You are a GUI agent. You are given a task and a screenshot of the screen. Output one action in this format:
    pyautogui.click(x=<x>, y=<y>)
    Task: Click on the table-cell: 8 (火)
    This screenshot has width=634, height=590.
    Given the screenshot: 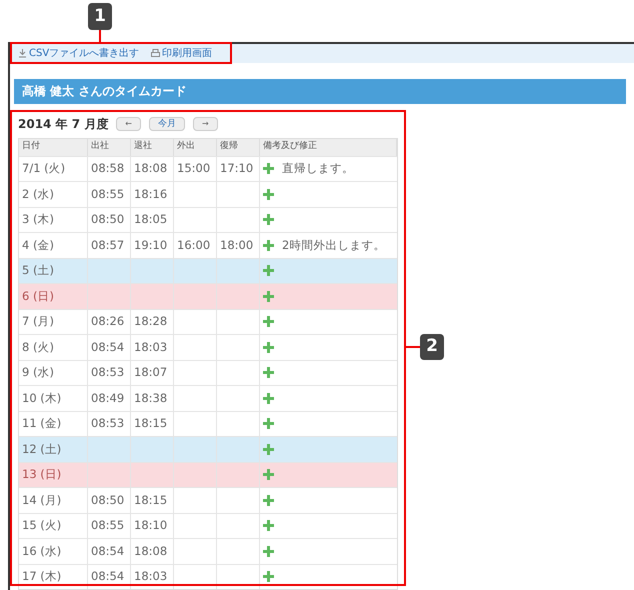 What is the action you would take?
    pyautogui.click(x=38, y=347)
    